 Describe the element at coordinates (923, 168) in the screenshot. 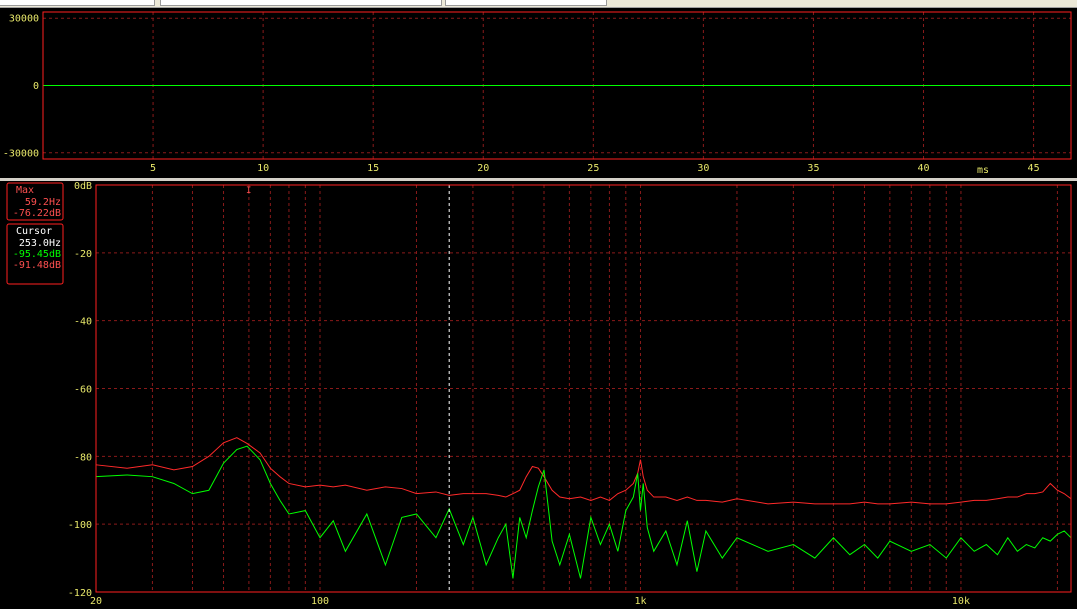

I see `waveform-x-tick-label: 40` at that location.